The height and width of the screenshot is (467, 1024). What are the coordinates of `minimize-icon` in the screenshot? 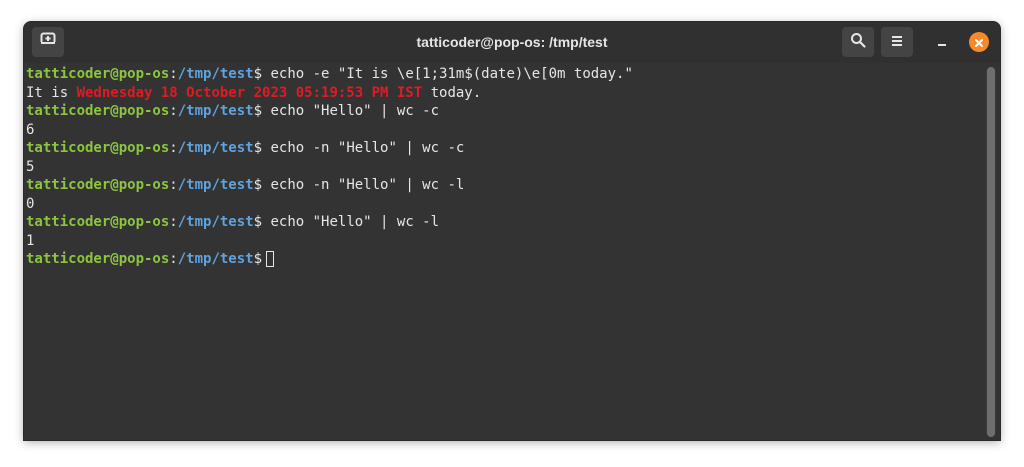 It's located at (942, 42).